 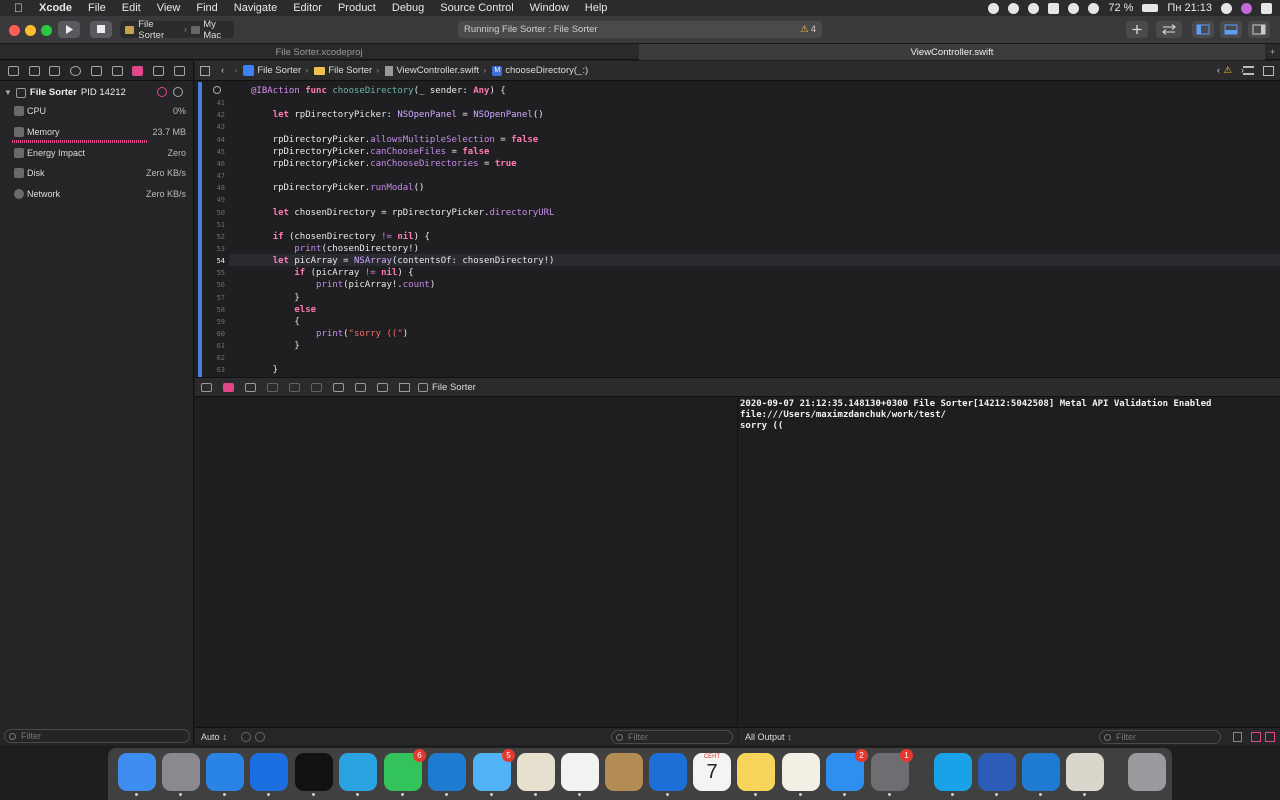 I want to click on menubar-clock: Пн 21:13, so click(x=1189, y=8).